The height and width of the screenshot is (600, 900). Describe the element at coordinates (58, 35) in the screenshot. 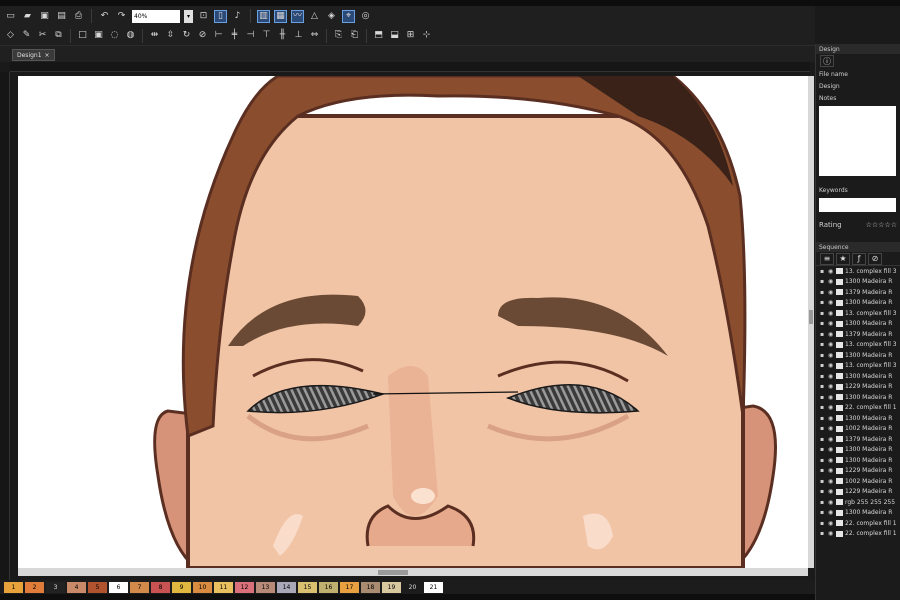

I see `group-icon: ⧉` at that location.